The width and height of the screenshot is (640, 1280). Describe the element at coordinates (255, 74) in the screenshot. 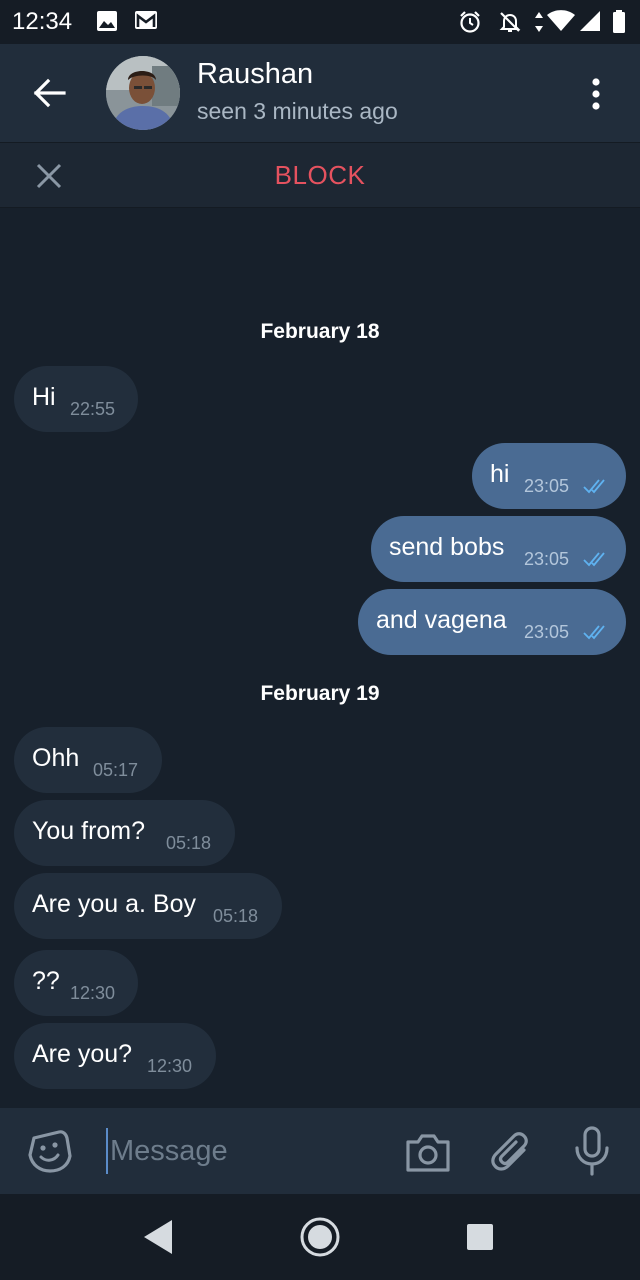

I see `contact-name: Raushan` at that location.